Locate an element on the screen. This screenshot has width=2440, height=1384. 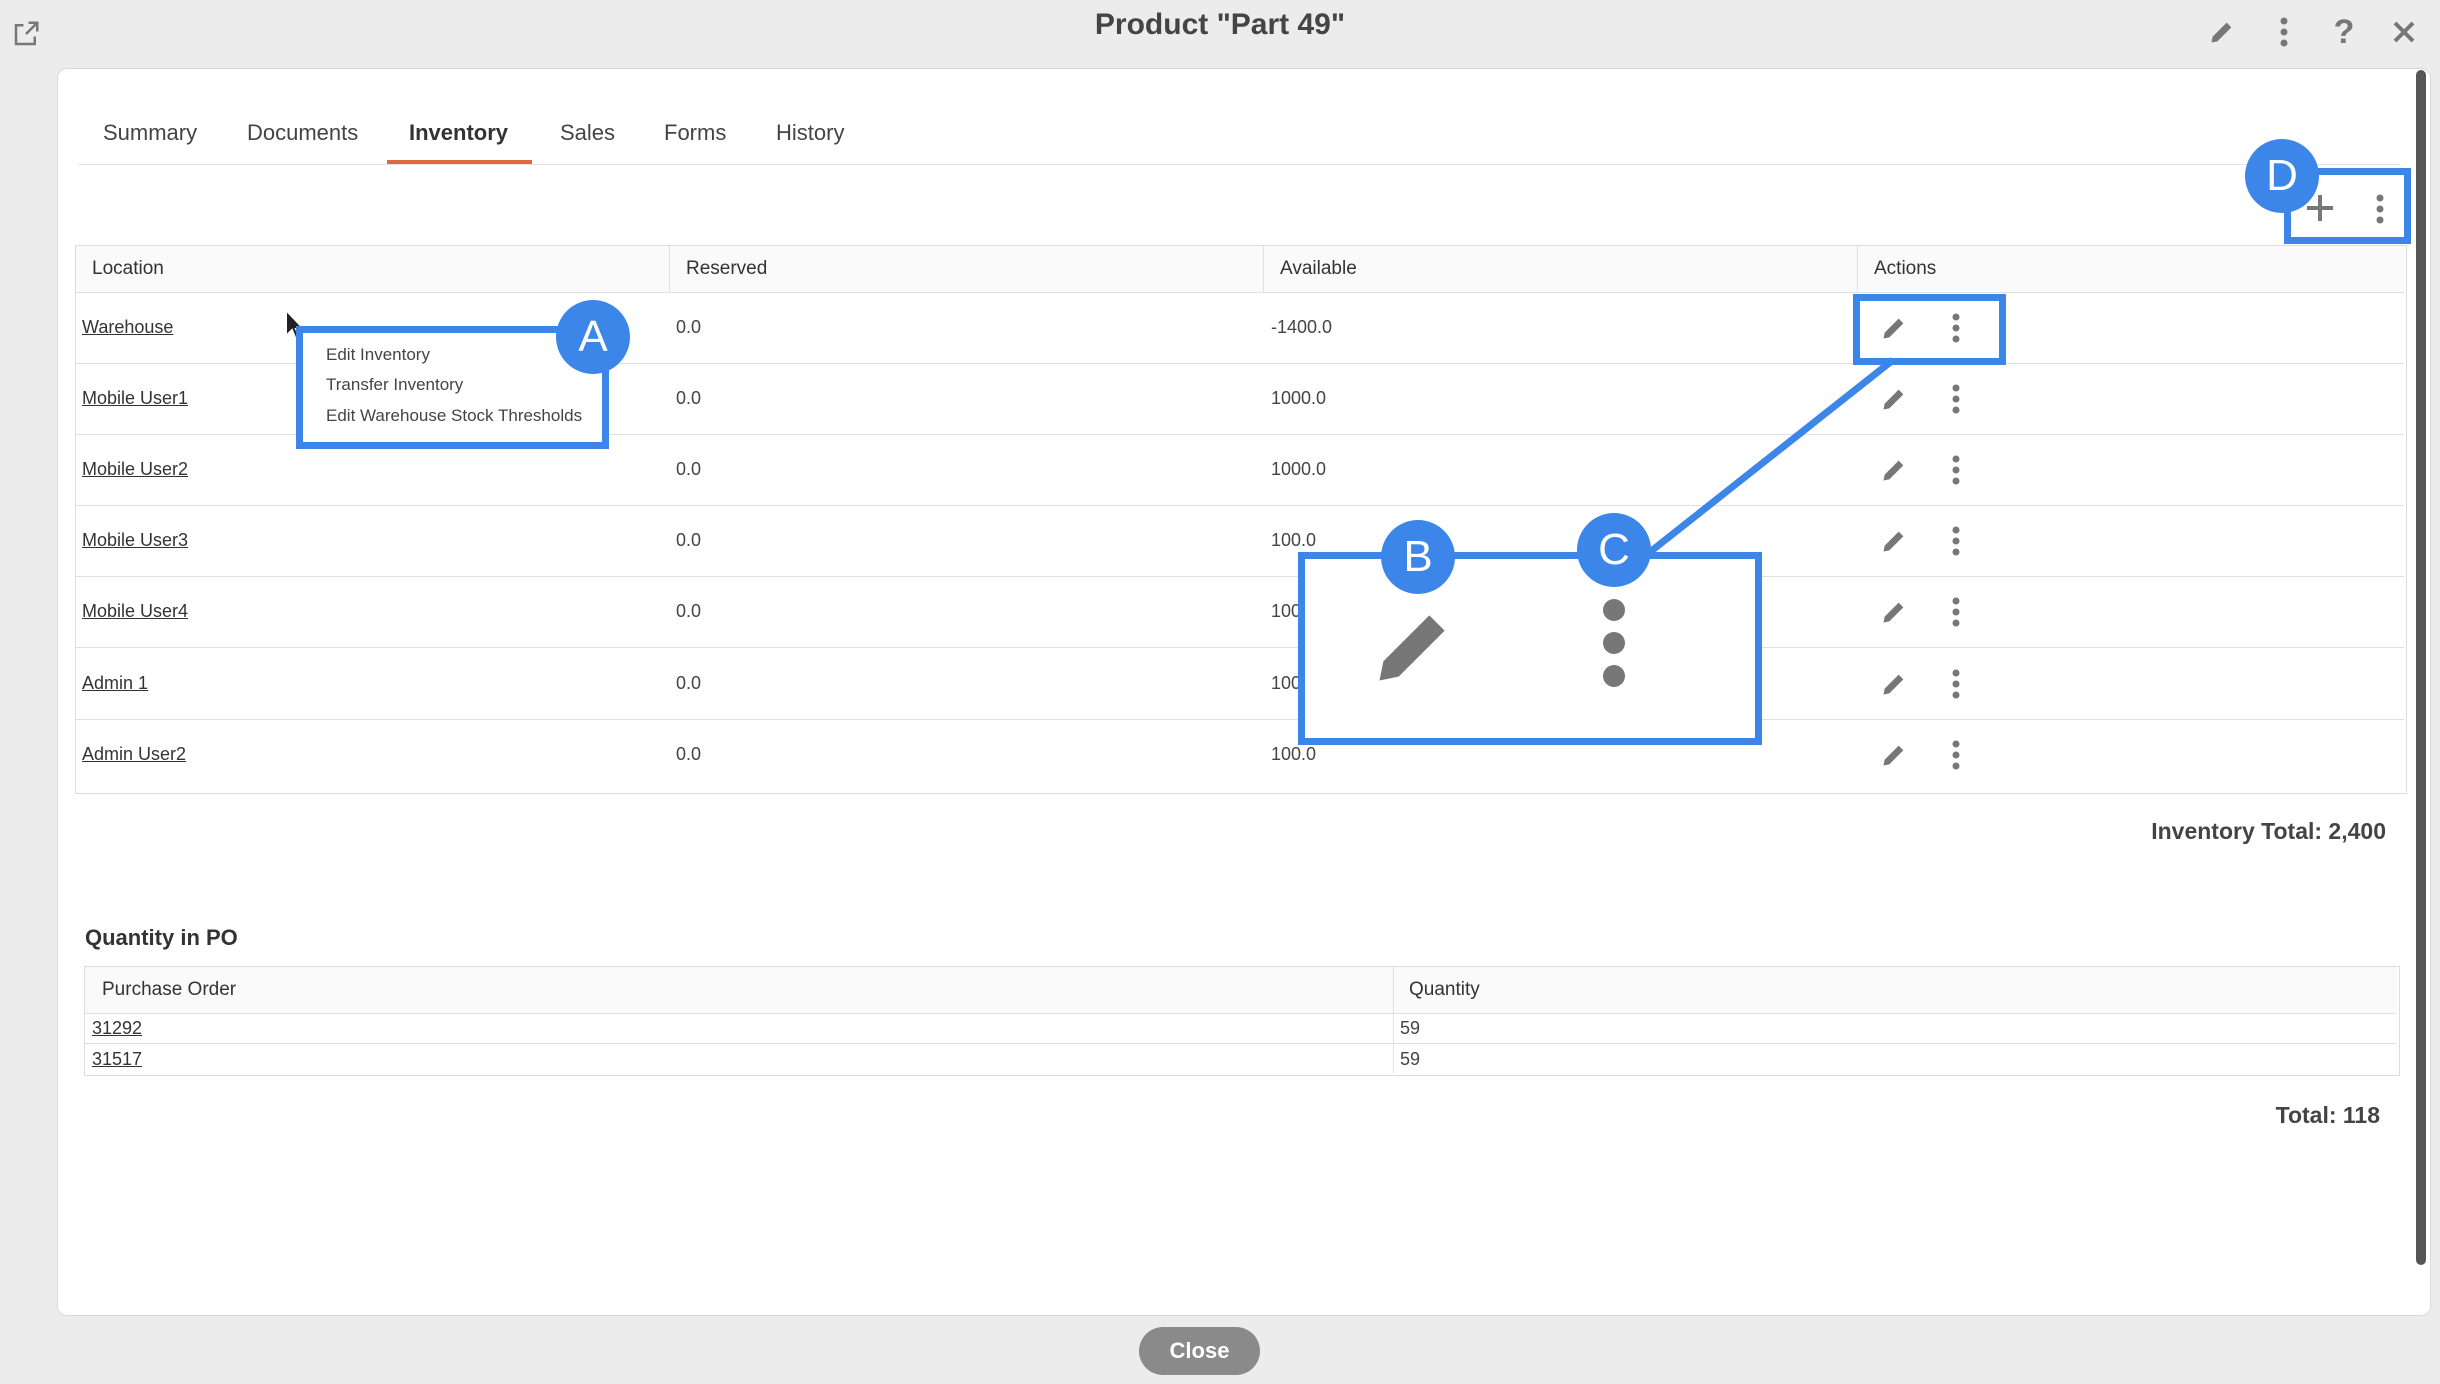
tab-forms: Forms is located at coordinates (695, 133).